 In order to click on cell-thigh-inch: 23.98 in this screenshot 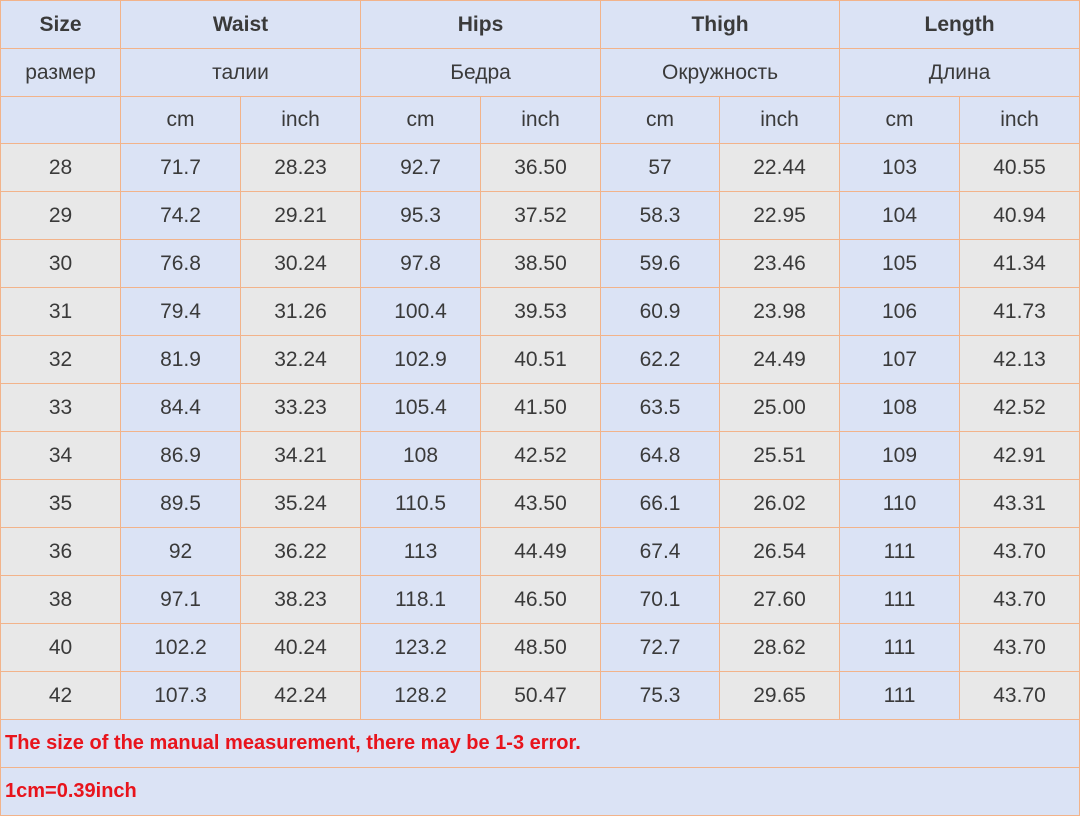, I will do `click(780, 311)`.